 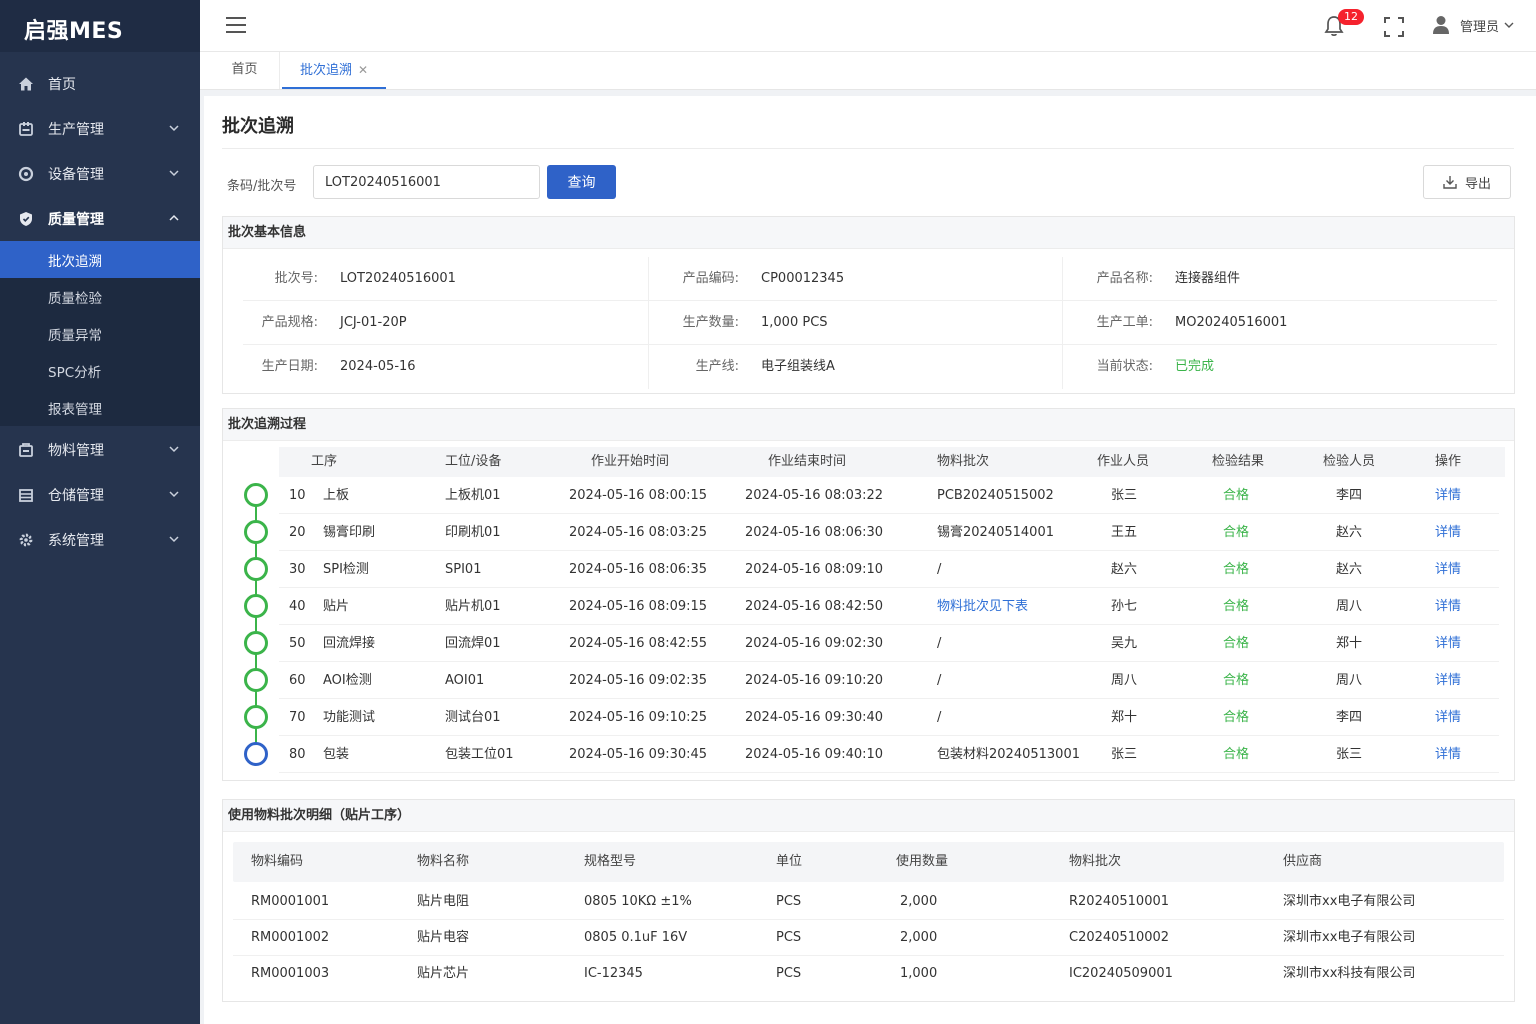 I want to click on cell-seq: 20, so click(x=297, y=532).